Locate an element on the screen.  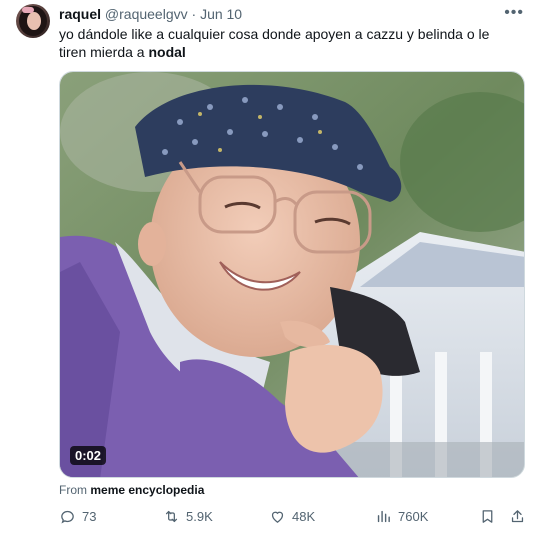
views-icon is located at coordinates (383, 516).